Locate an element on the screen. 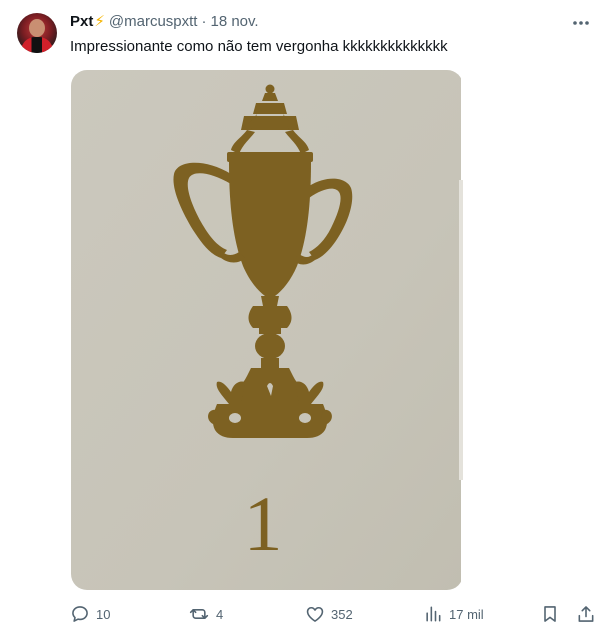  reply-button: 10 is located at coordinates (90, 614).